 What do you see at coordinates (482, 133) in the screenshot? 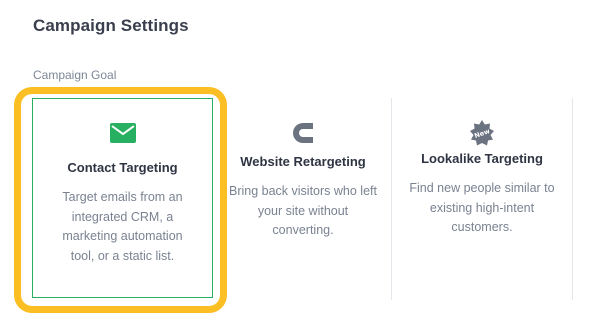
I see `new-badge-icon: New` at bounding box center [482, 133].